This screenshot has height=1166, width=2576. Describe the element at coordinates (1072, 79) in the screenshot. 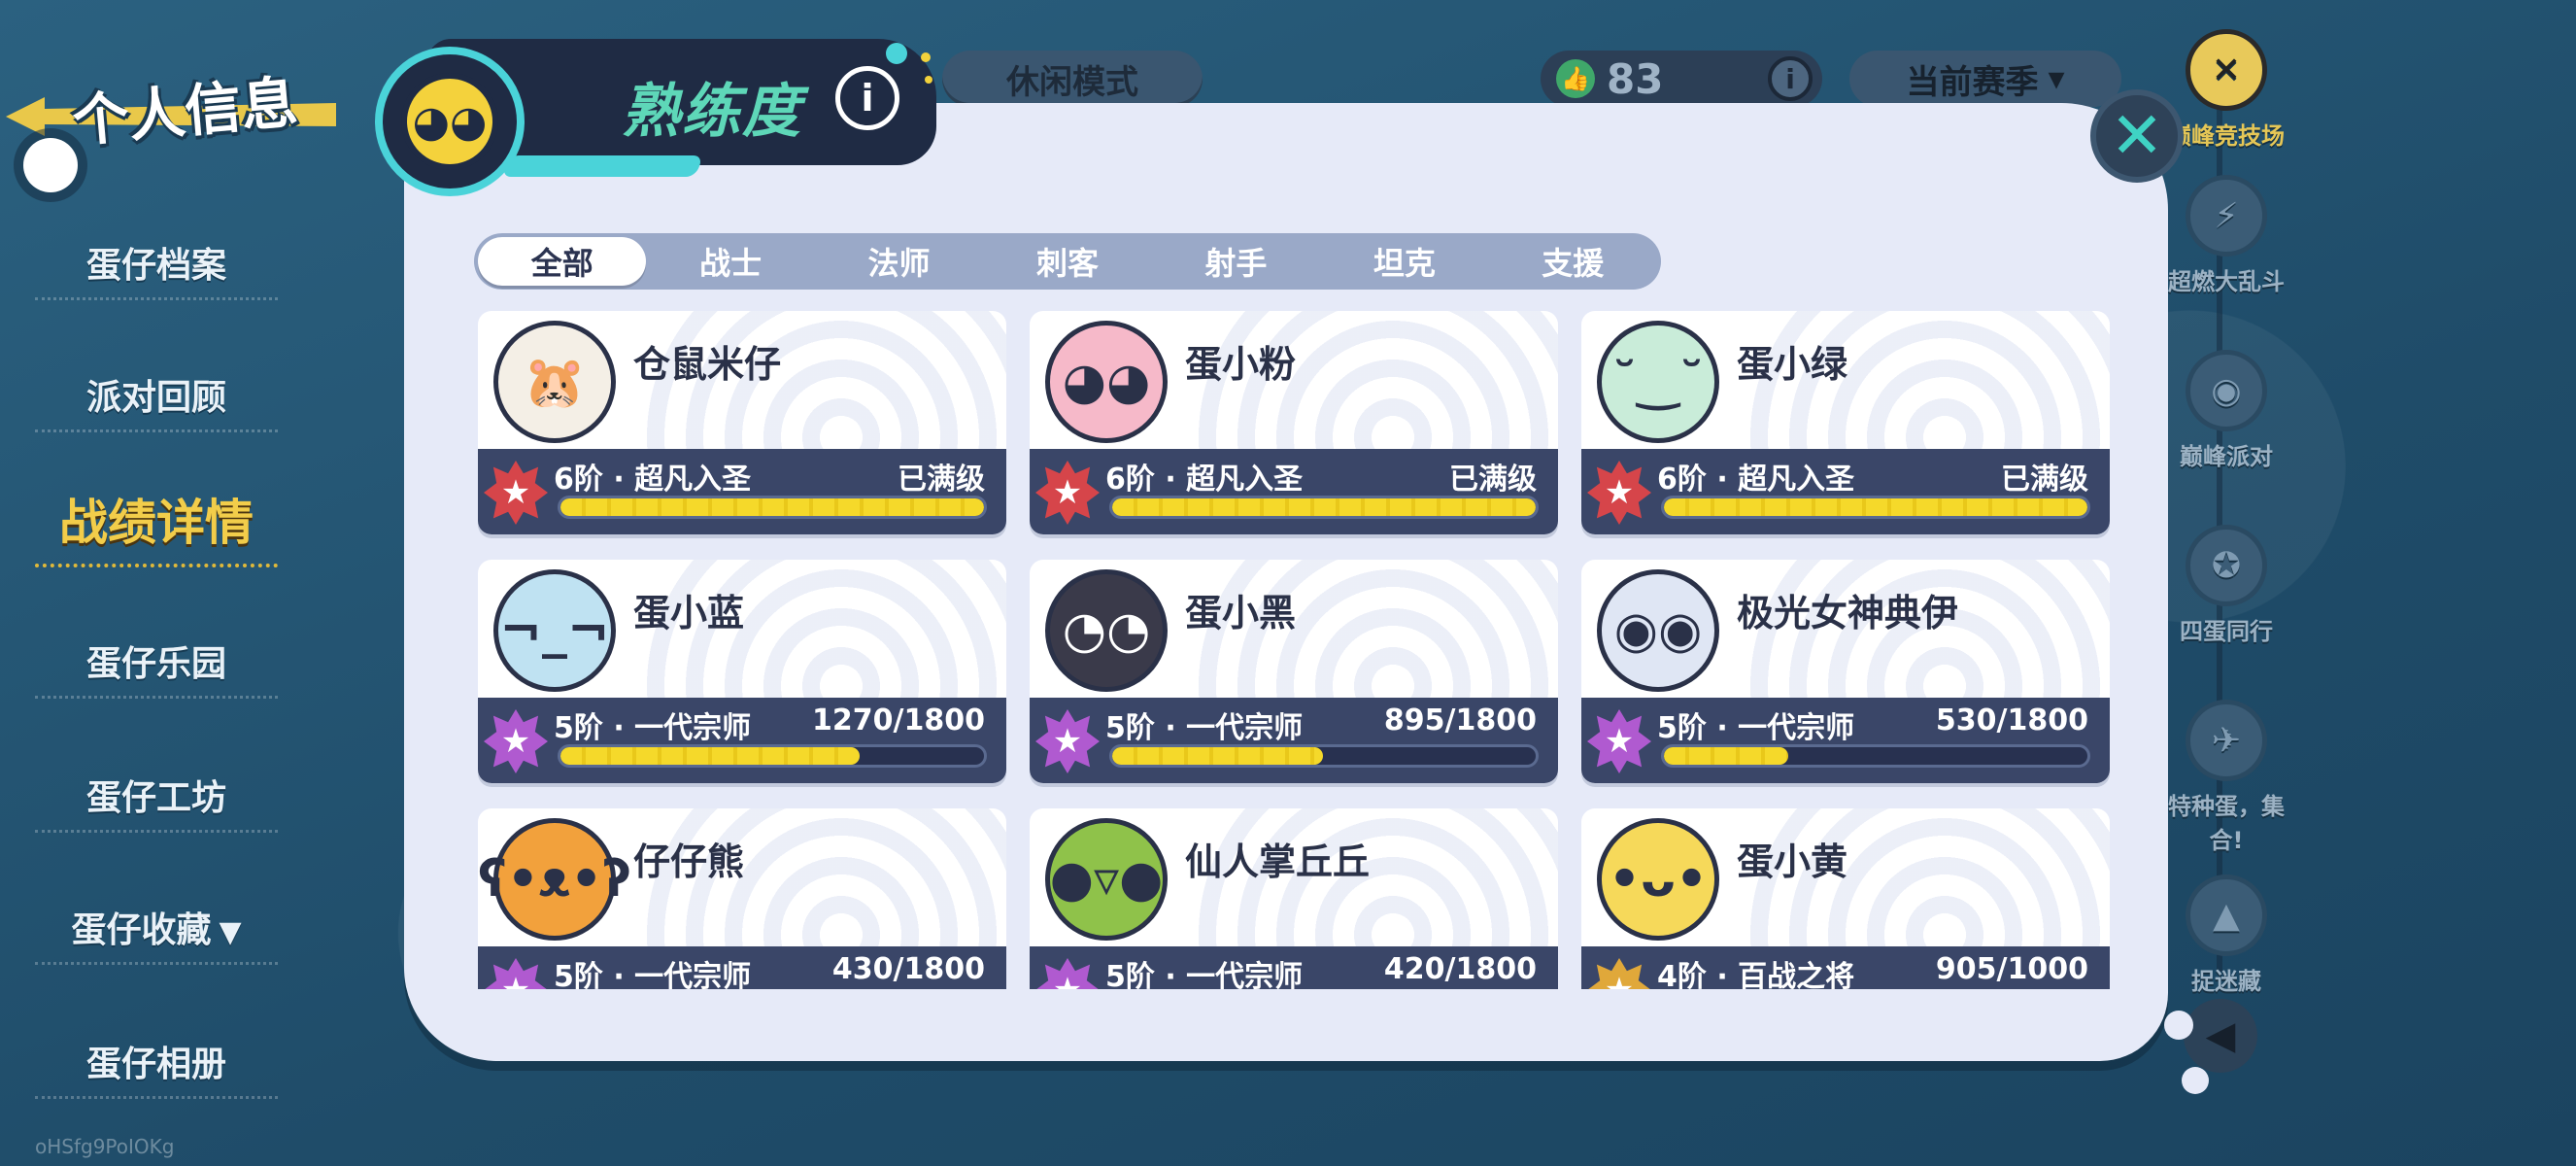

I see `mode-button: 休闲模式` at that location.